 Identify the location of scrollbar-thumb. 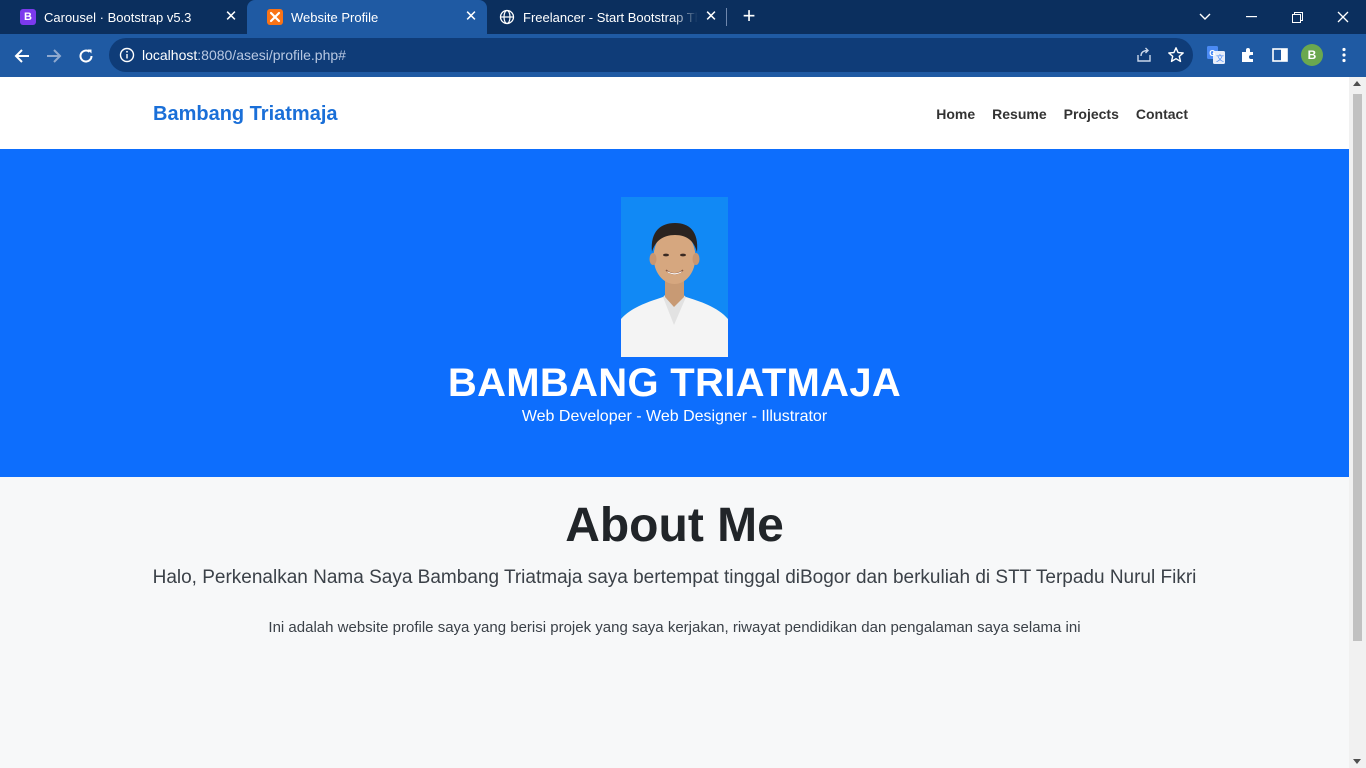
(1357, 367).